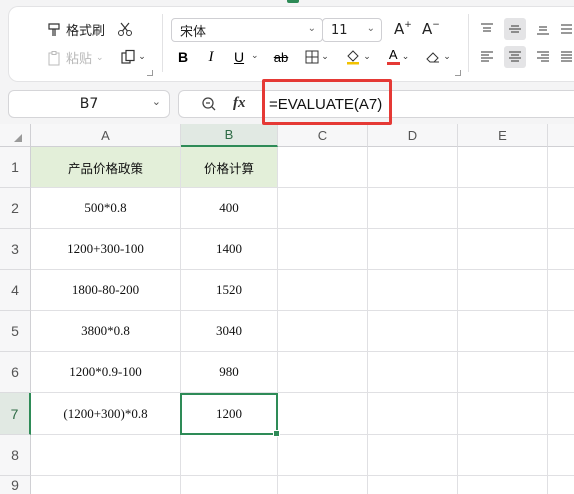 The width and height of the screenshot is (574, 494). Describe the element at coordinates (413, 290) in the screenshot. I see `cell-d4` at that location.